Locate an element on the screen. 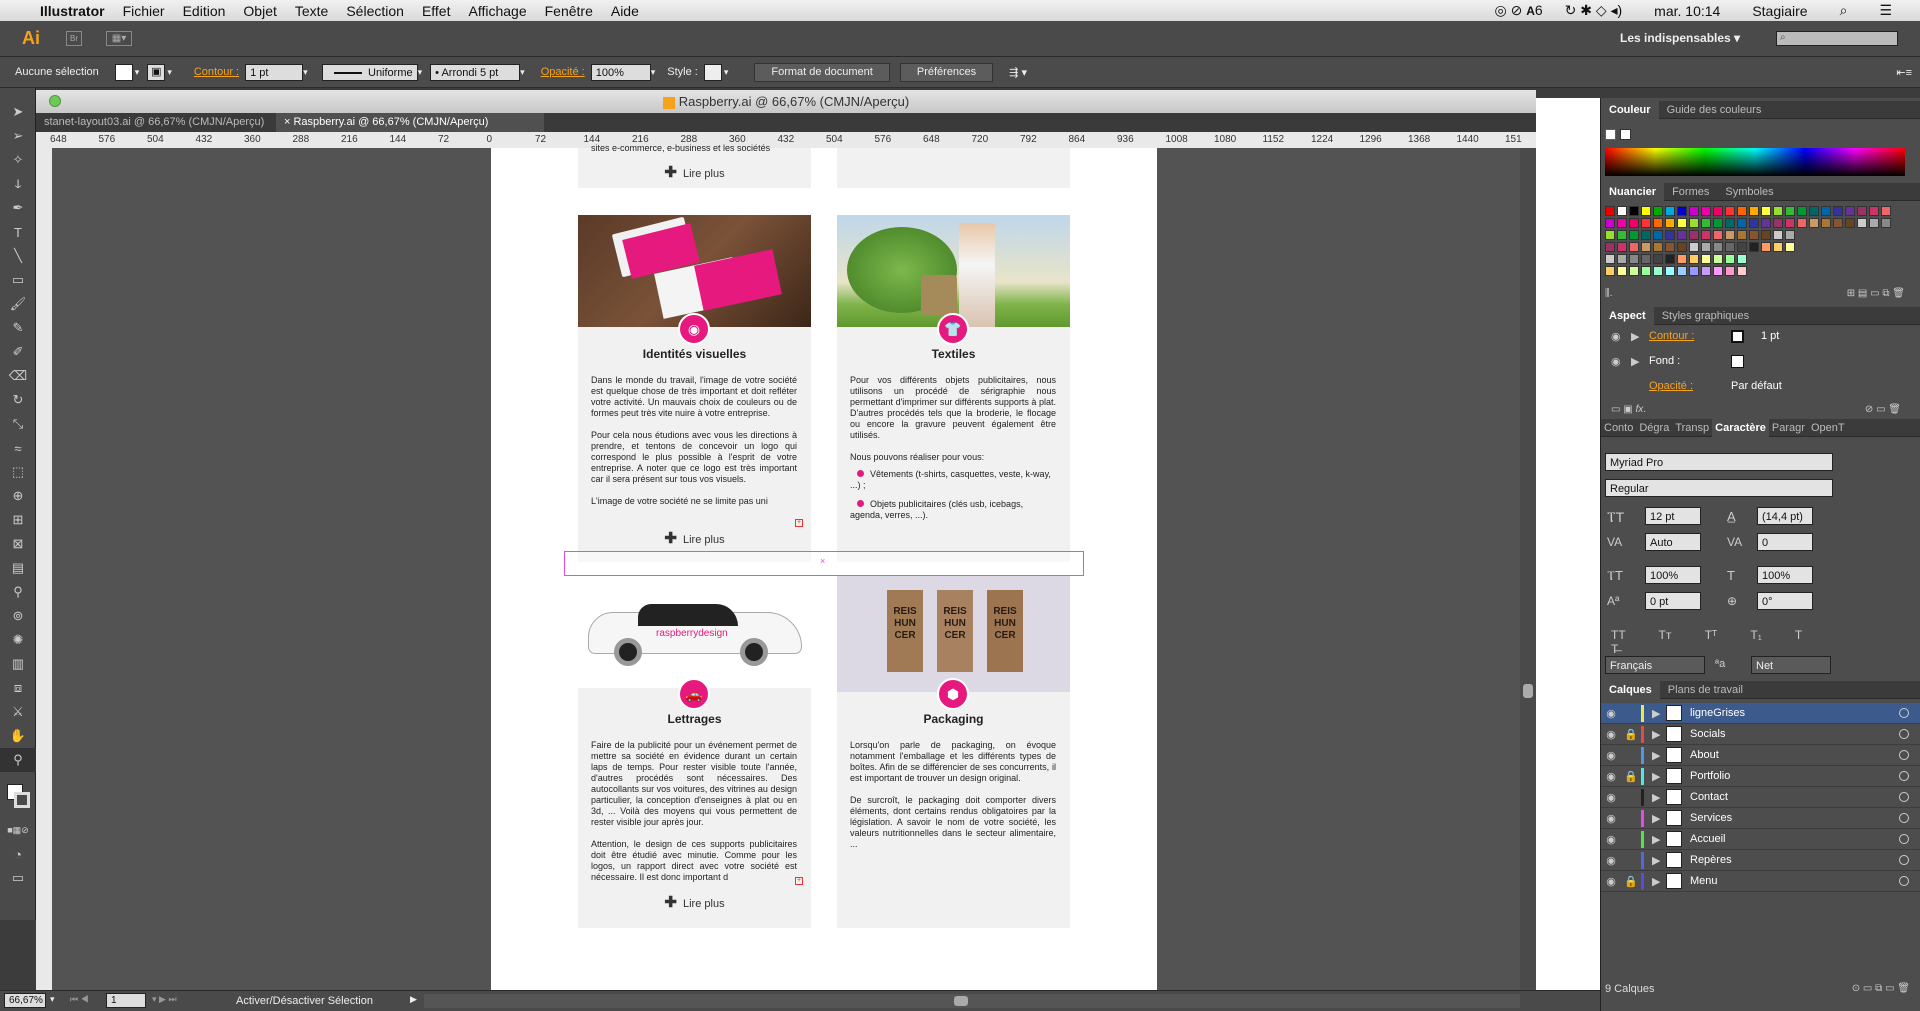 The height and width of the screenshot is (1011, 1920). lock-icon: 🔒 is located at coordinates (1631, 734).